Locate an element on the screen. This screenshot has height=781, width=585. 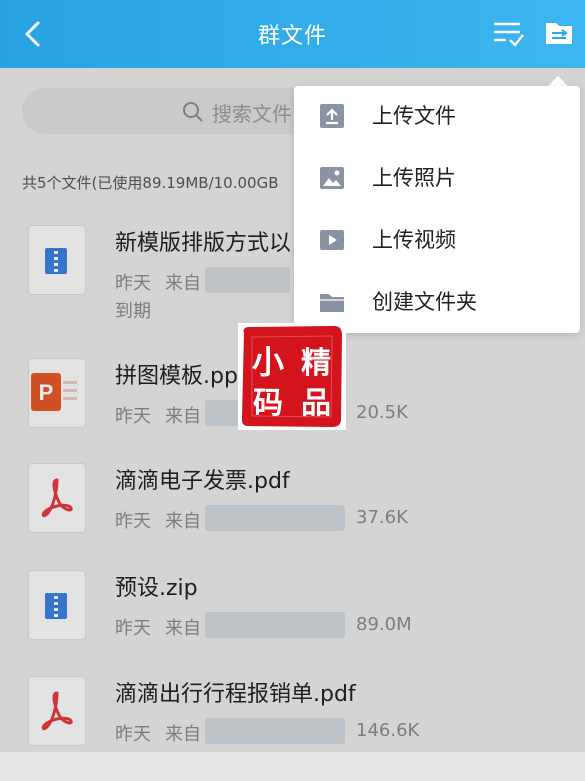
upload-photo-icon is located at coordinates (332, 178).